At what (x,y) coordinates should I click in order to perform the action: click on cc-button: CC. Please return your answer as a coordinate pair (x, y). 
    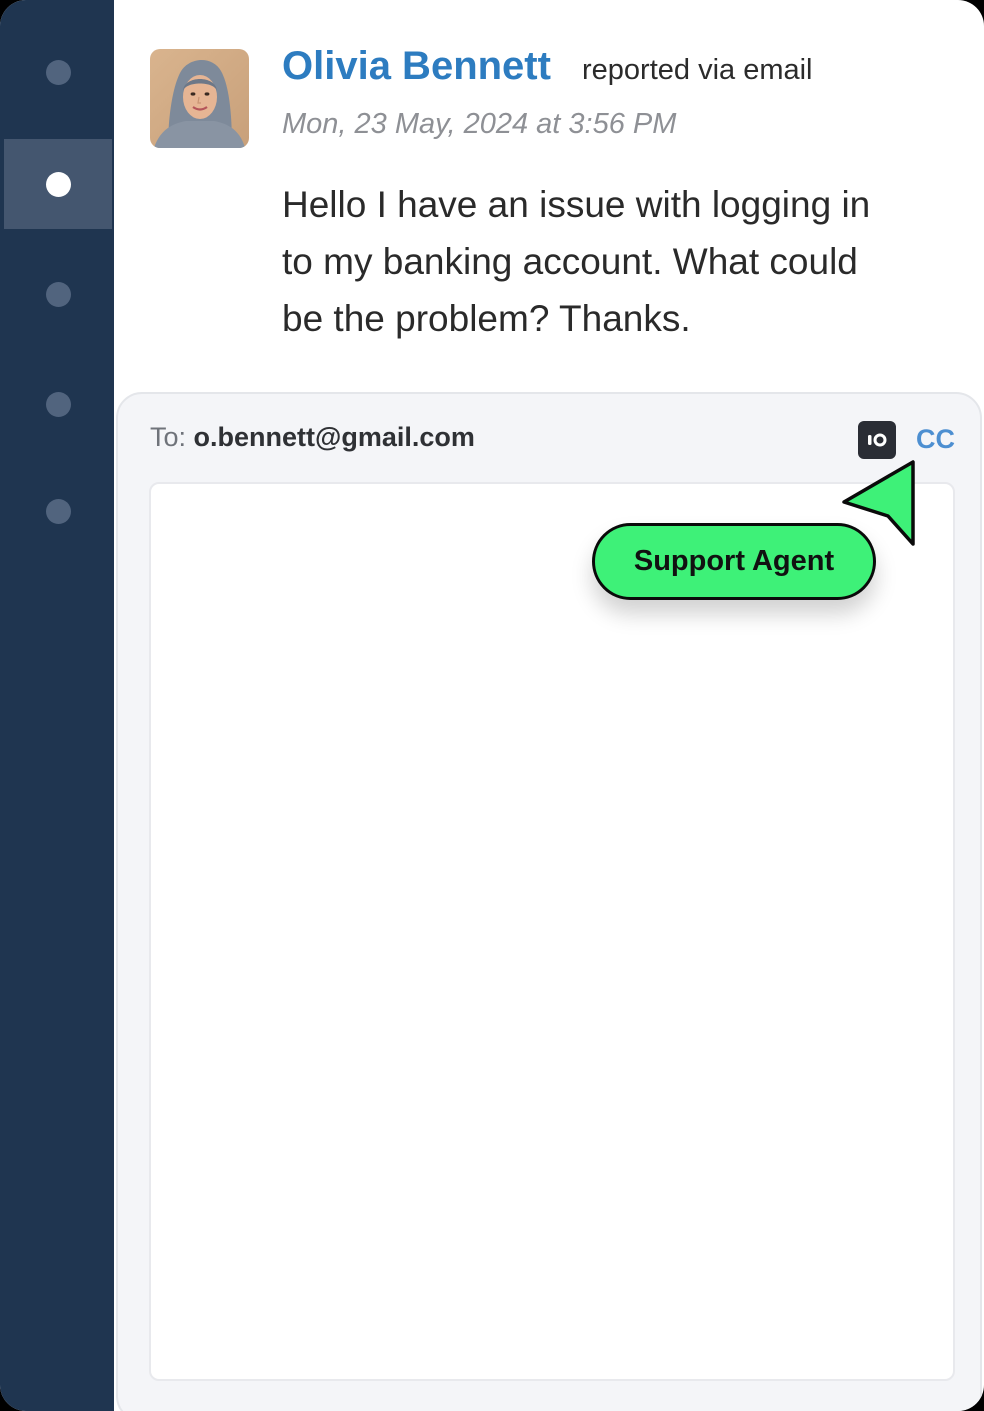
    Looking at the image, I should click on (935, 439).